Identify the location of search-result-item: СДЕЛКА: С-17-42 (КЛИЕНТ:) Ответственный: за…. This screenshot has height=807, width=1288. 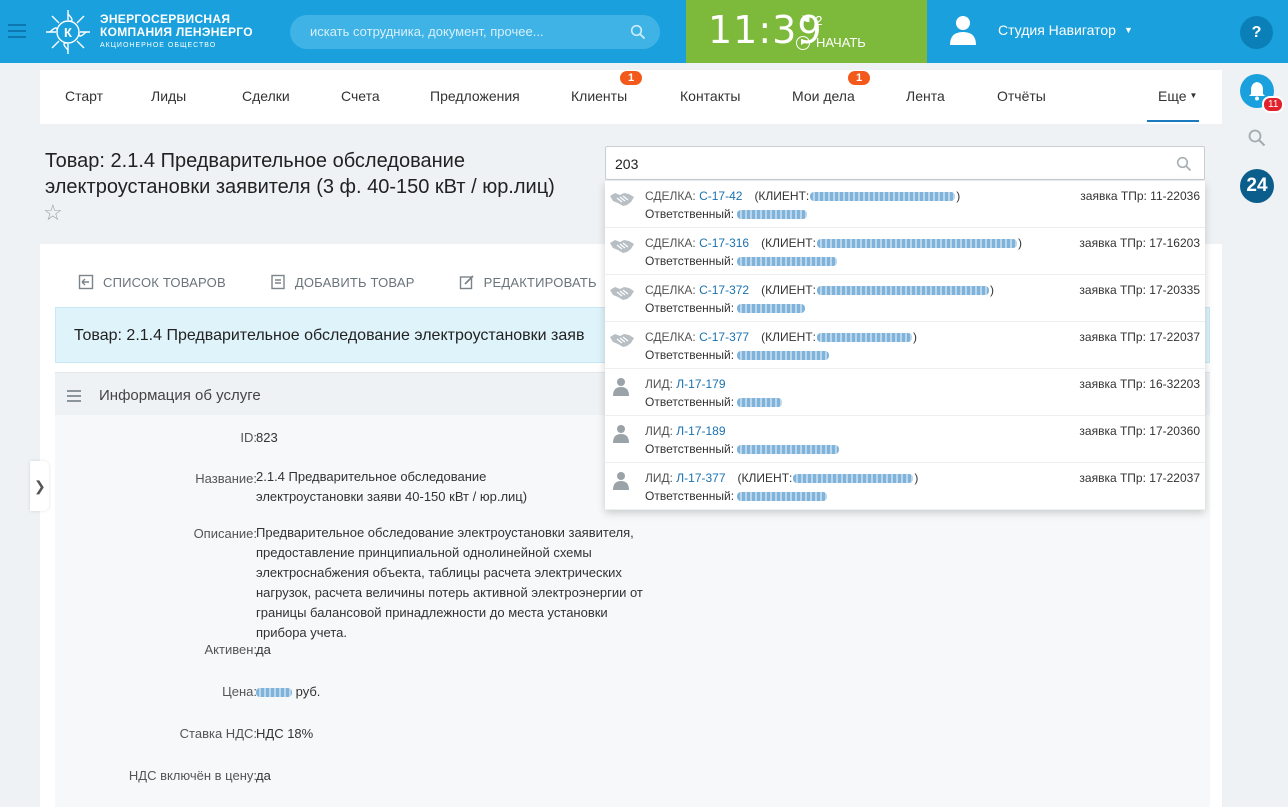
(905, 204).